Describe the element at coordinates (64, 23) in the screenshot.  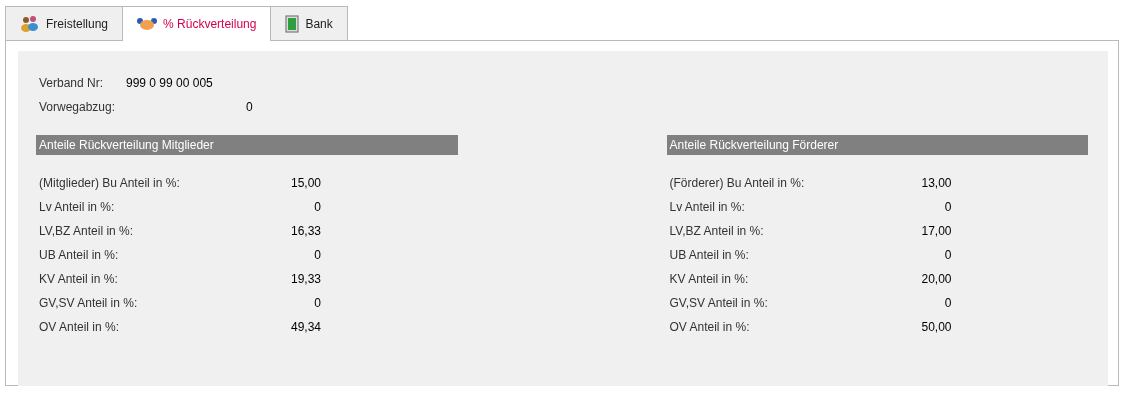
I see `tab: Freistellung` at that location.